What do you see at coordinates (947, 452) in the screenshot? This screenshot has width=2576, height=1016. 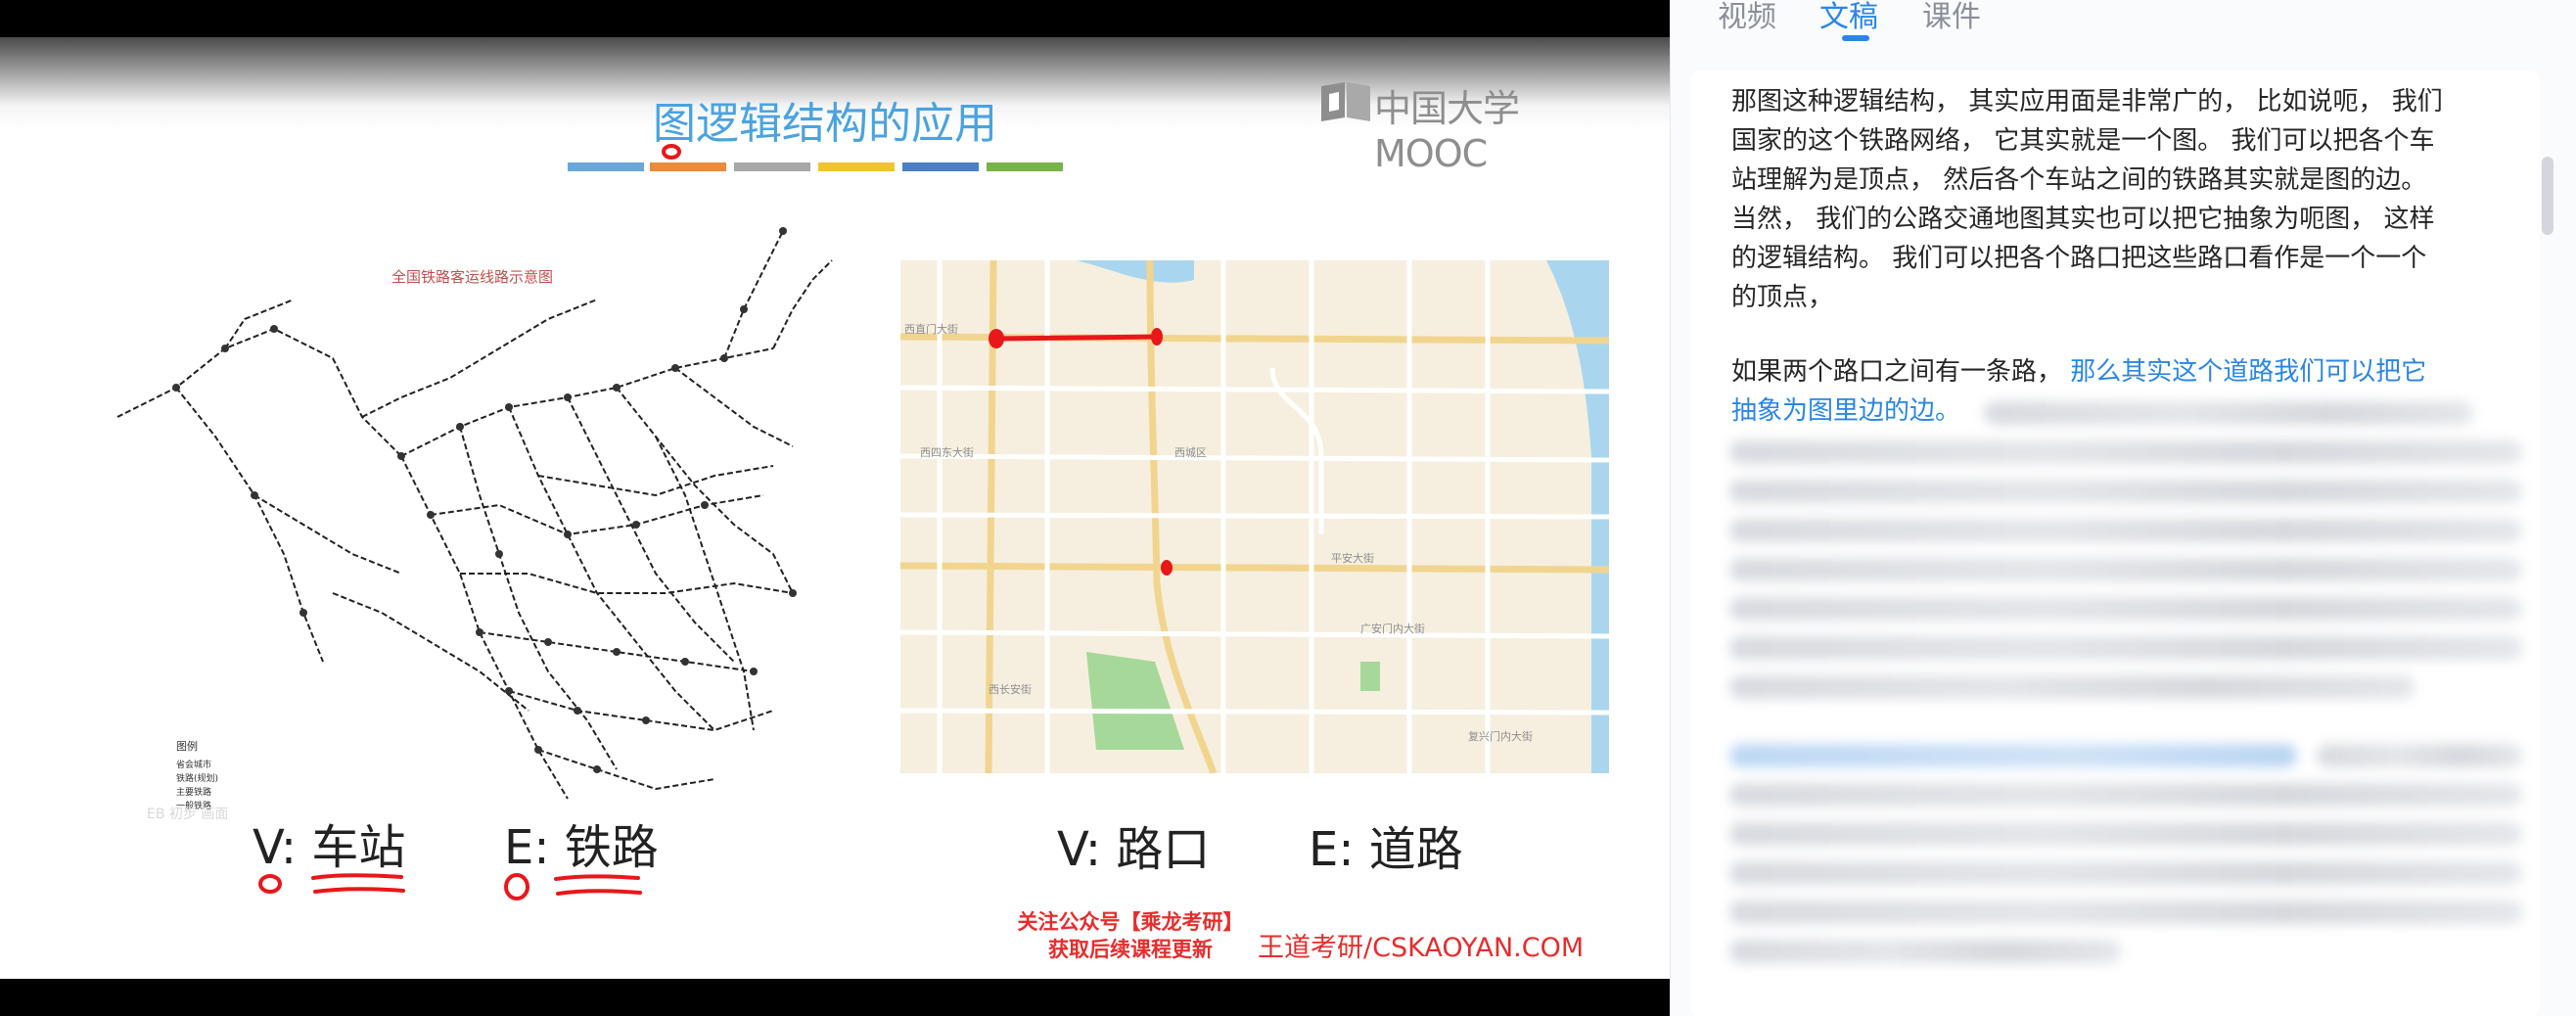 I see `street-label: 西四东大街` at bounding box center [947, 452].